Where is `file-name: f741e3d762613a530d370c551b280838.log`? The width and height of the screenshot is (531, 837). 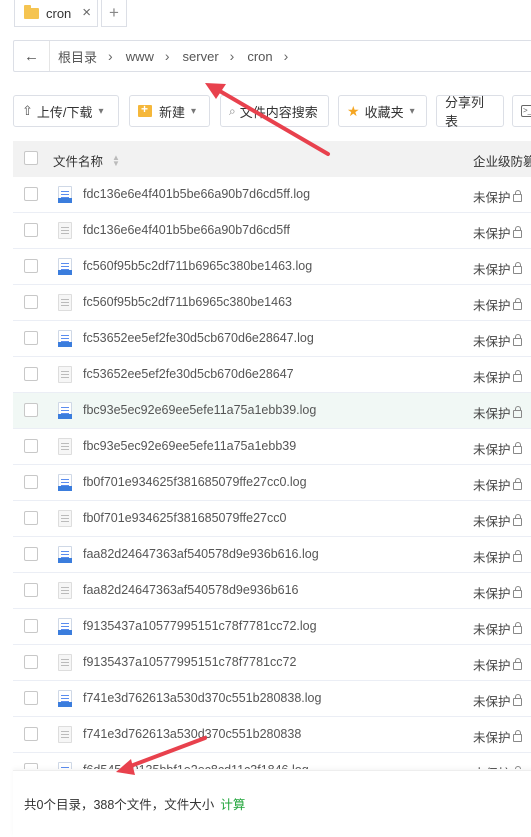
file-name: f741e3d762613a530d370c551b280838.log is located at coordinates (202, 698).